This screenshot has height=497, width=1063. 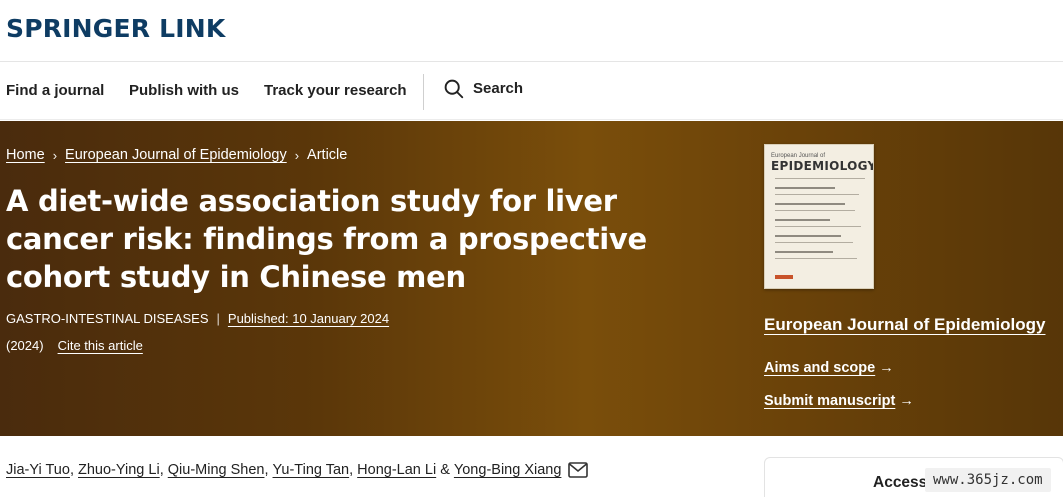 I want to click on cover-publisher-mark, so click(x=784, y=277).